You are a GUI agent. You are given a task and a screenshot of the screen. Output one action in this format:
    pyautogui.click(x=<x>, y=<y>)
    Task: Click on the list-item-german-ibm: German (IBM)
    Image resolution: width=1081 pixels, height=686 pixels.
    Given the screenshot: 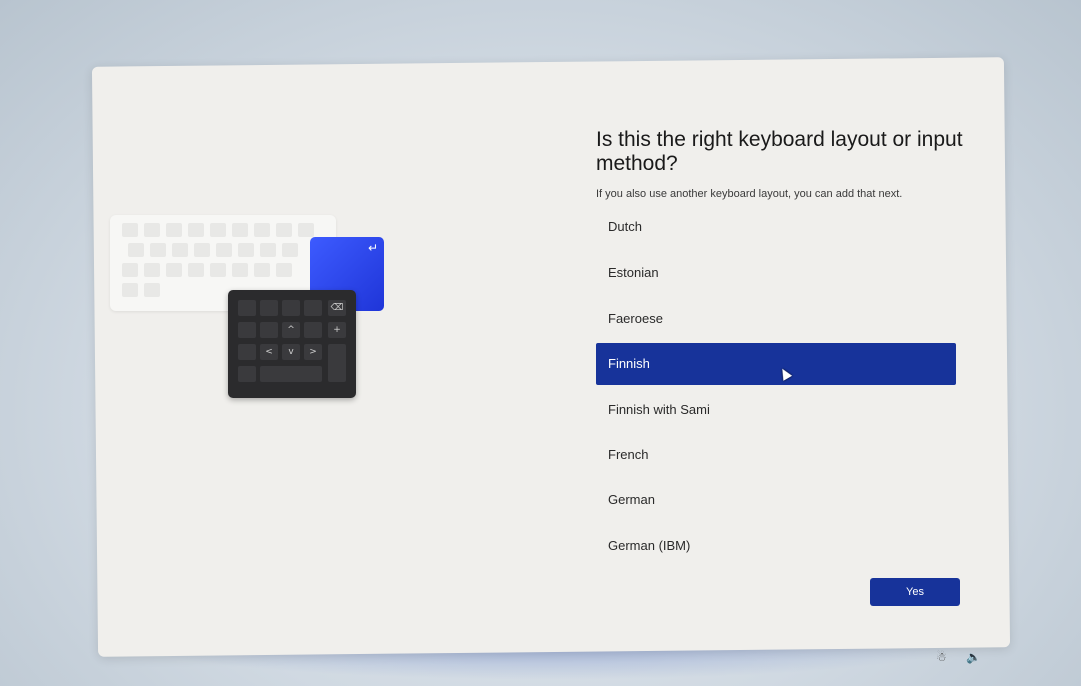 What is the action you would take?
    pyautogui.click(x=776, y=546)
    